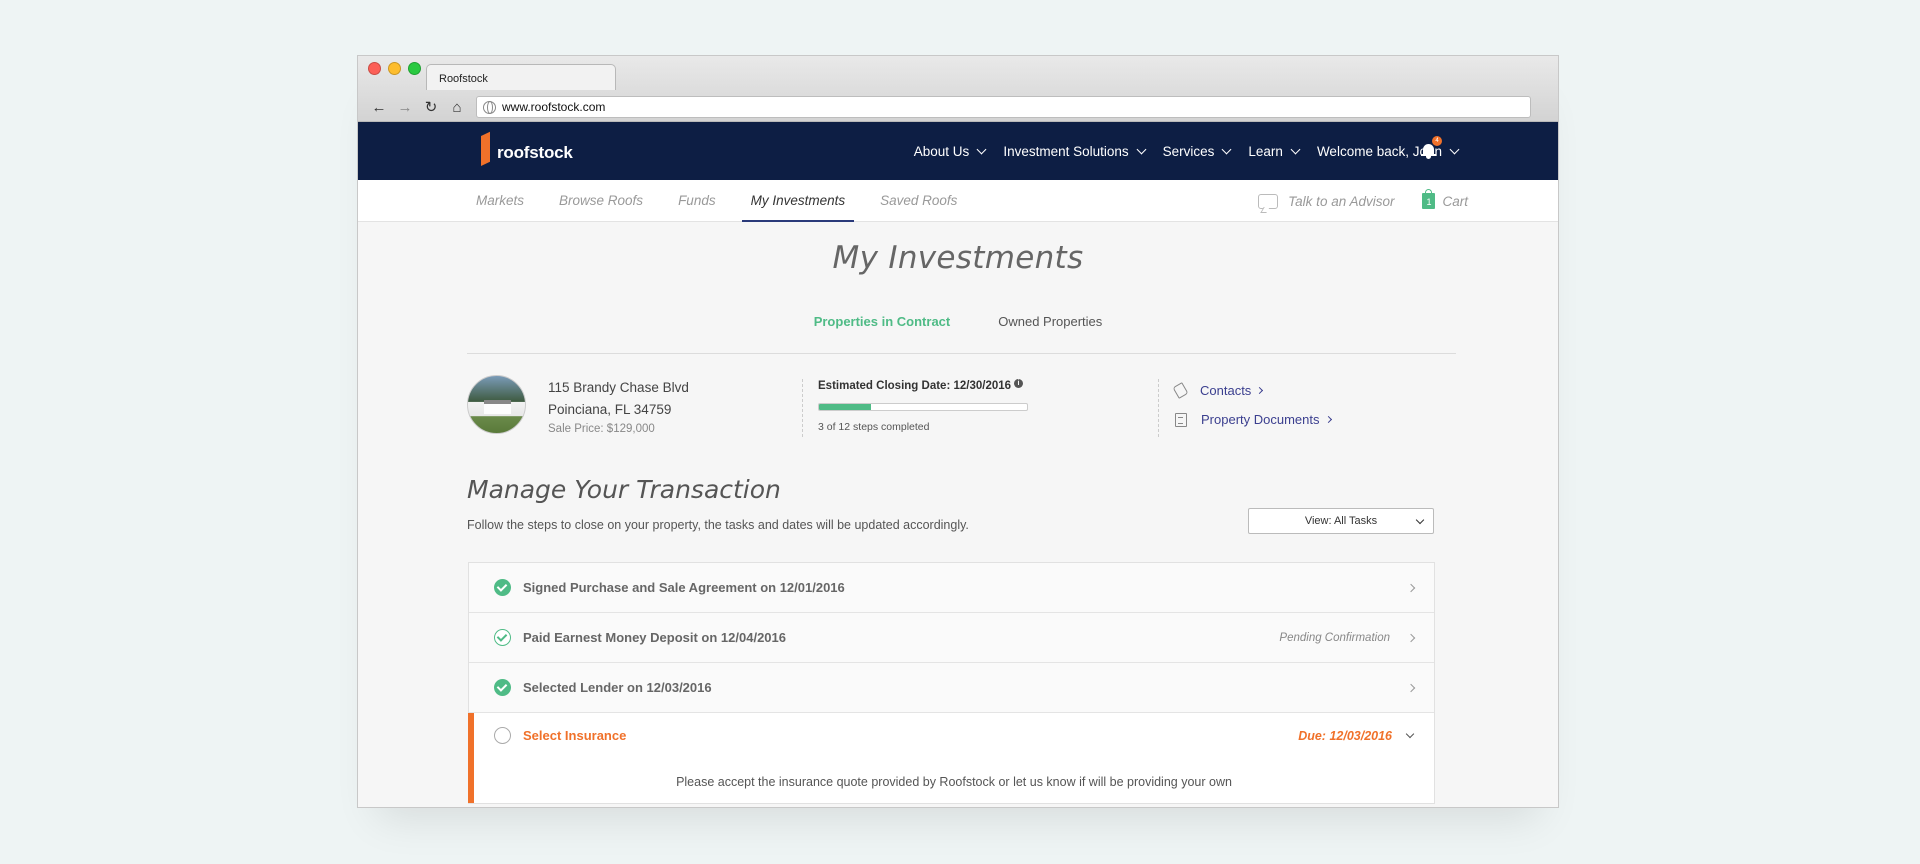 The height and width of the screenshot is (864, 1920). What do you see at coordinates (405, 107) in the screenshot?
I see `forward-arrow-icon: →` at bounding box center [405, 107].